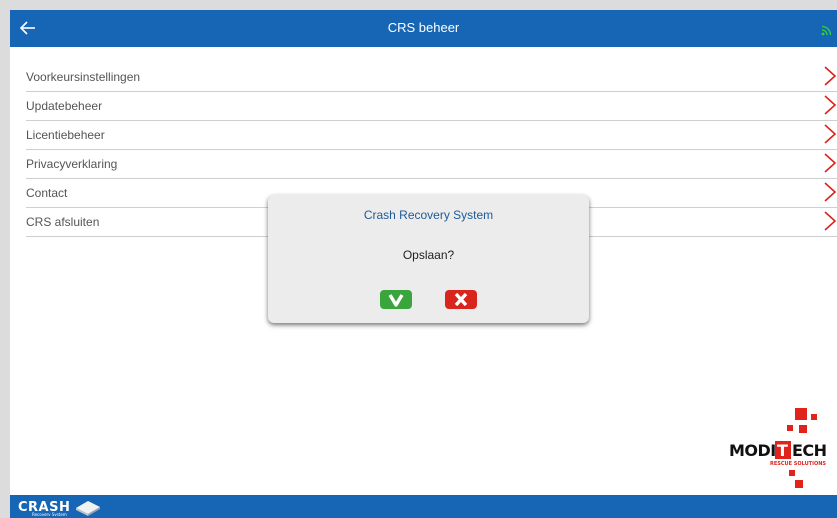  What do you see at coordinates (428, 215) in the screenshot?
I see `dialog-title: Crash Recovery System` at bounding box center [428, 215].